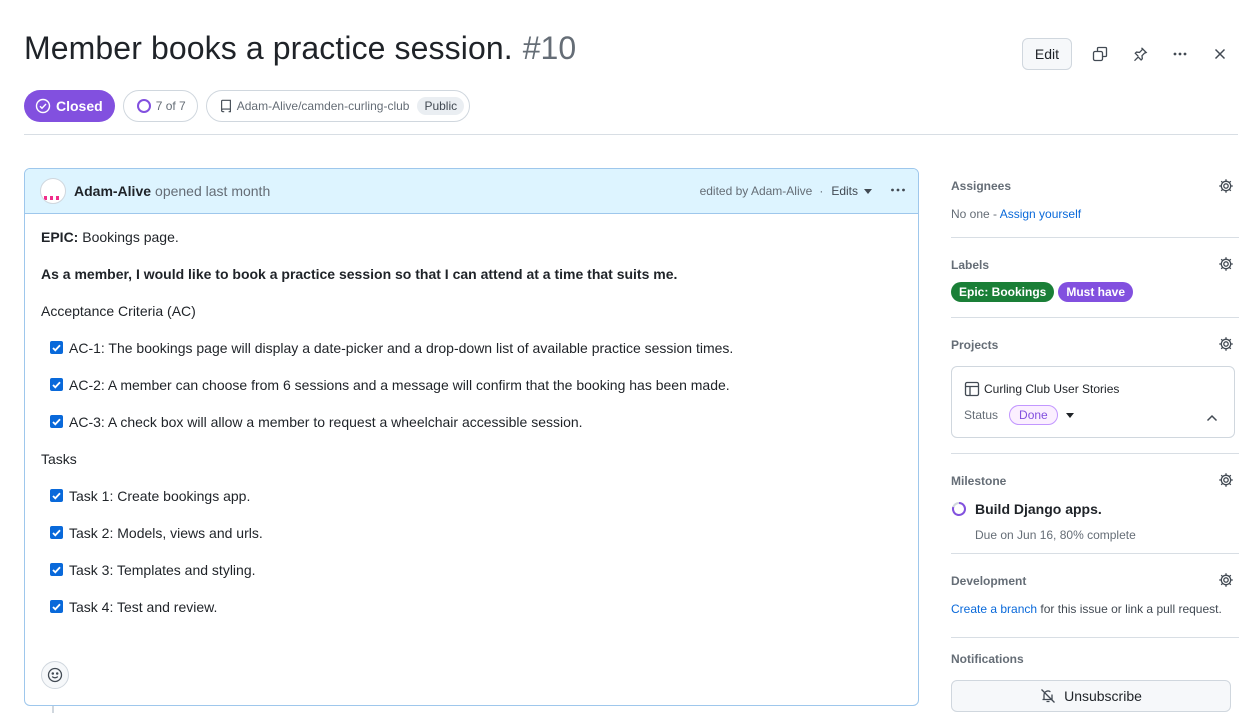 The height and width of the screenshot is (713, 1260). What do you see at coordinates (1055, 535) in the screenshot?
I see `milestone-due: Due on Jun 16, 80% complete` at bounding box center [1055, 535].